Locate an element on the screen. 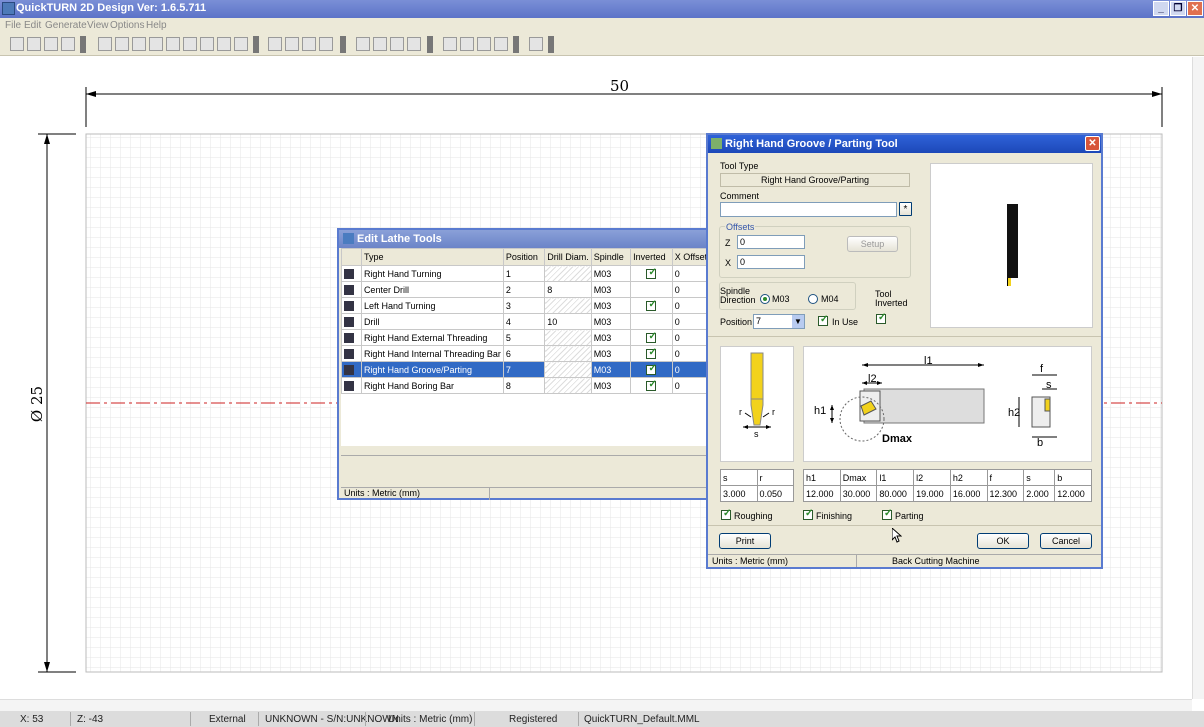  param-value: 12.300 is located at coordinates (1005, 493).